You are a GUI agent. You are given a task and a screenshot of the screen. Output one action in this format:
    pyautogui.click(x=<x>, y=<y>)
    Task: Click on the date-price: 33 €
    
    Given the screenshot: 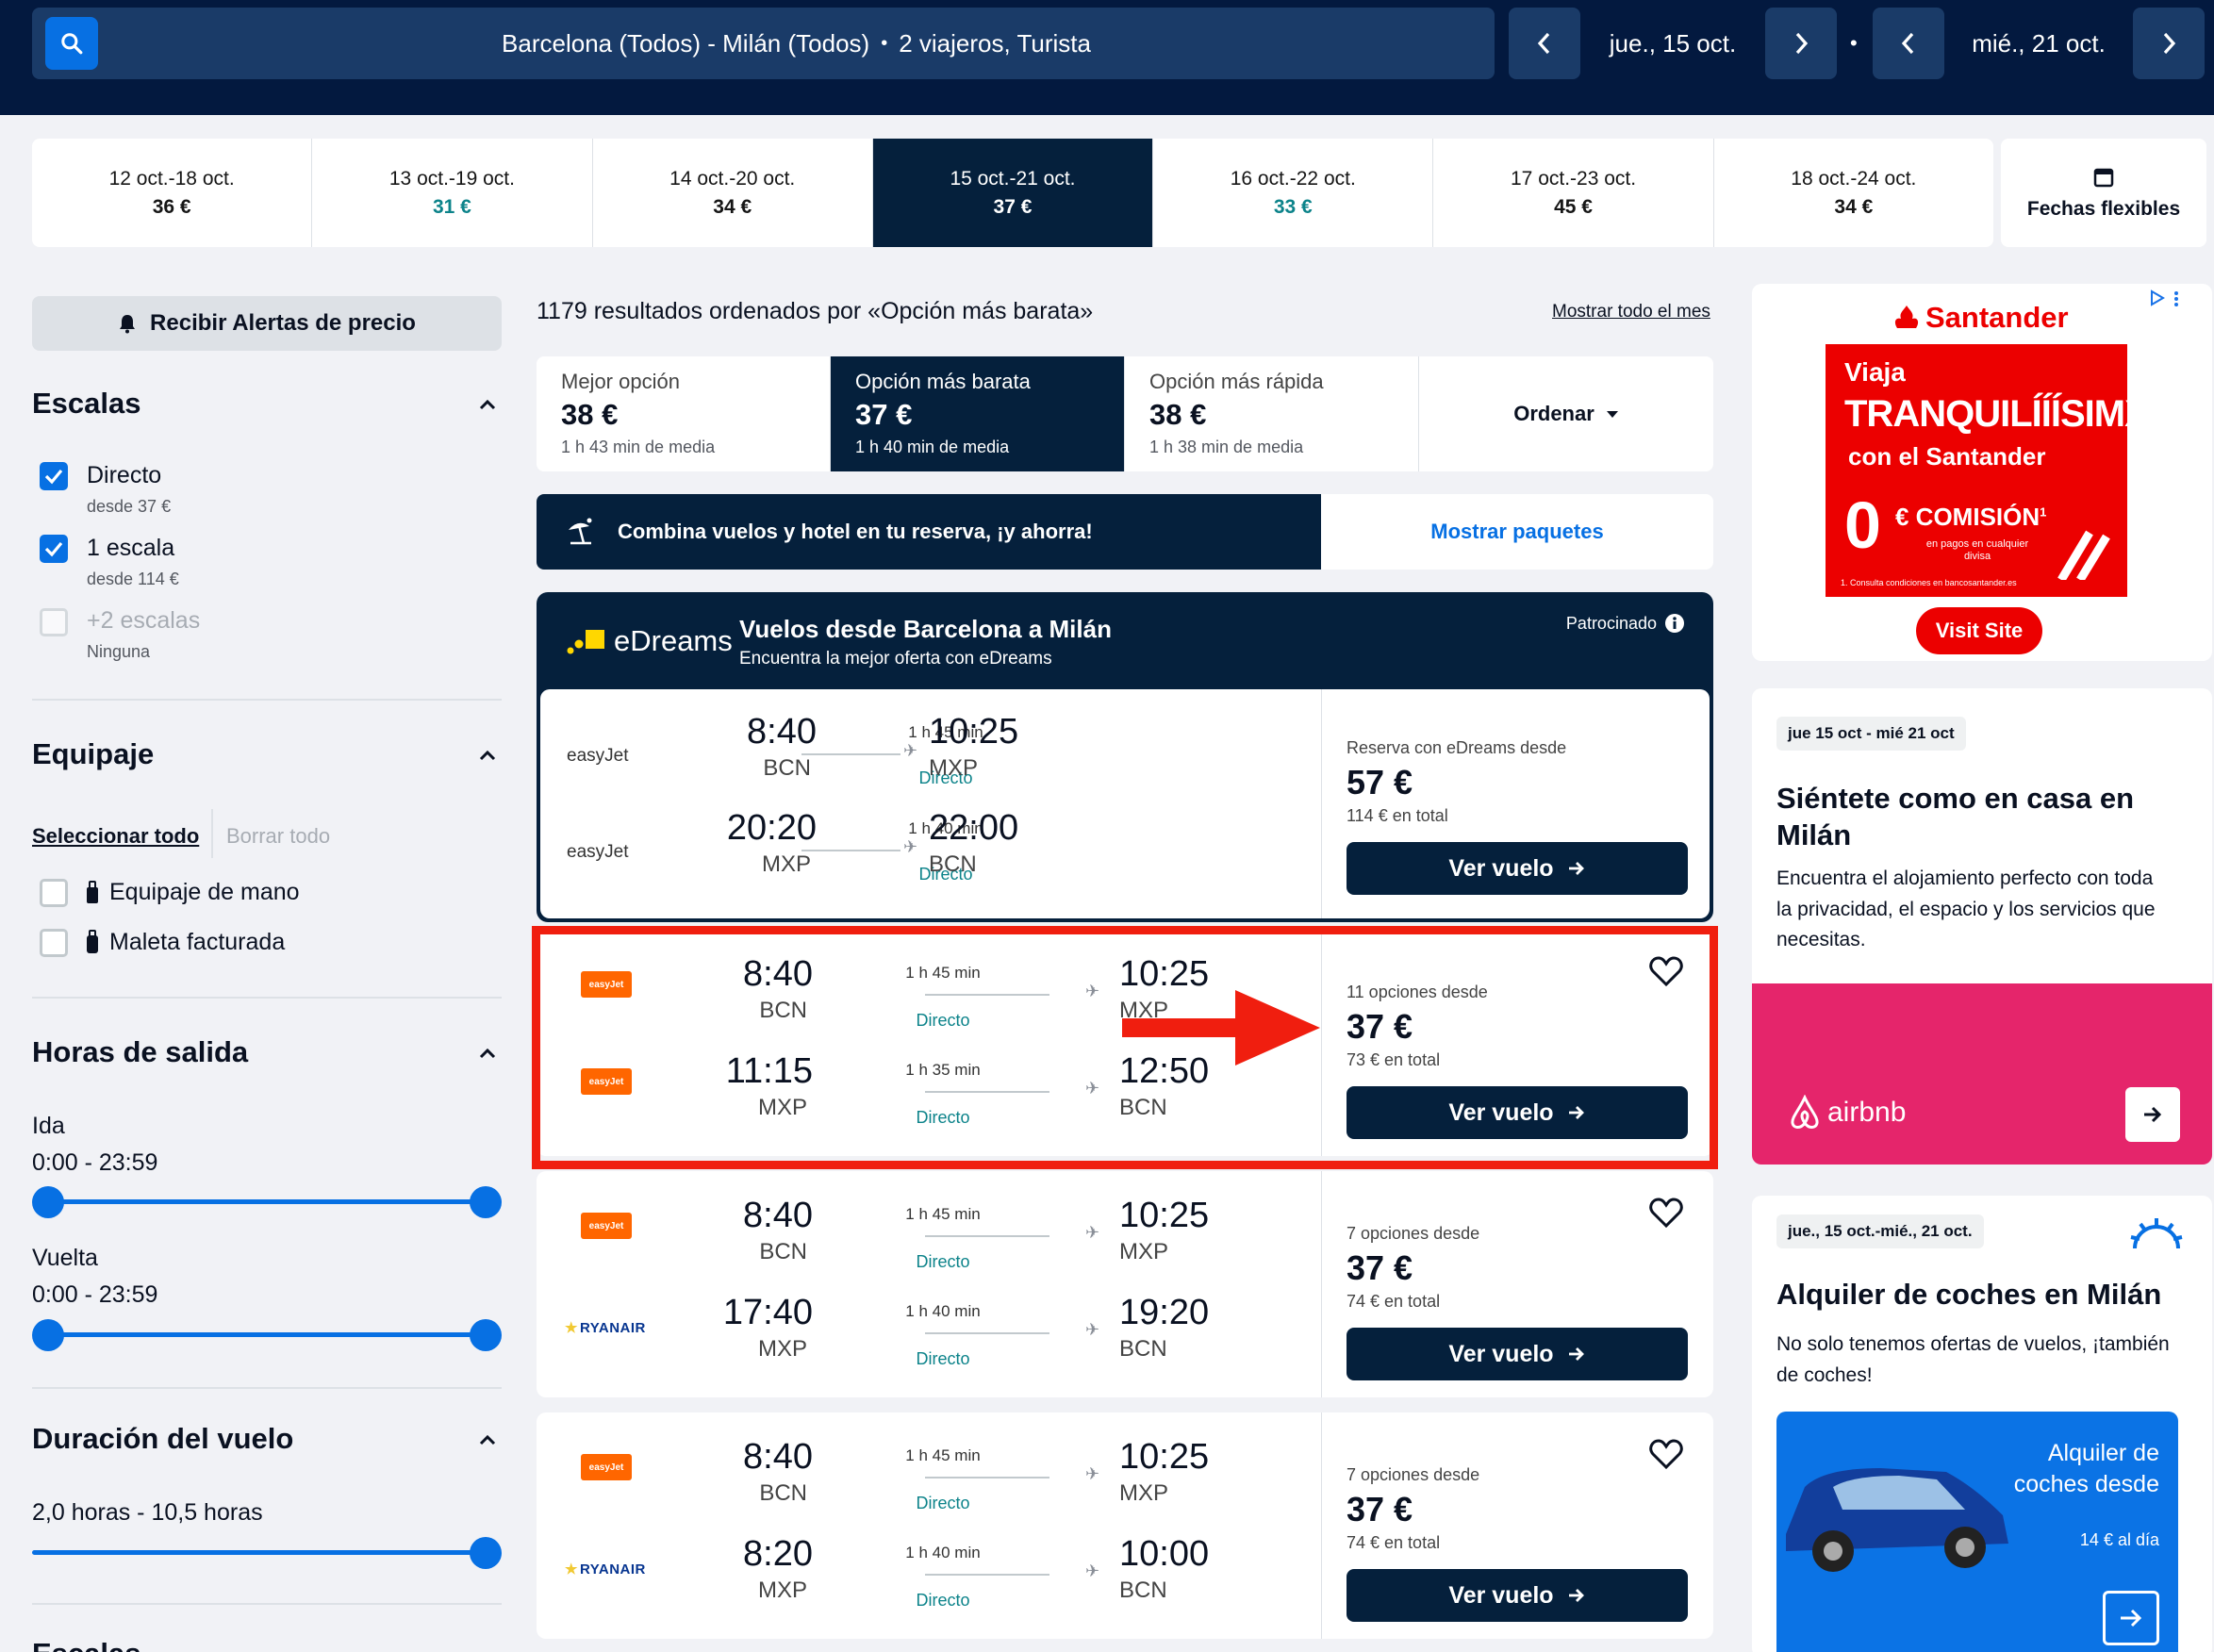 What is the action you would take?
    pyautogui.click(x=1293, y=206)
    